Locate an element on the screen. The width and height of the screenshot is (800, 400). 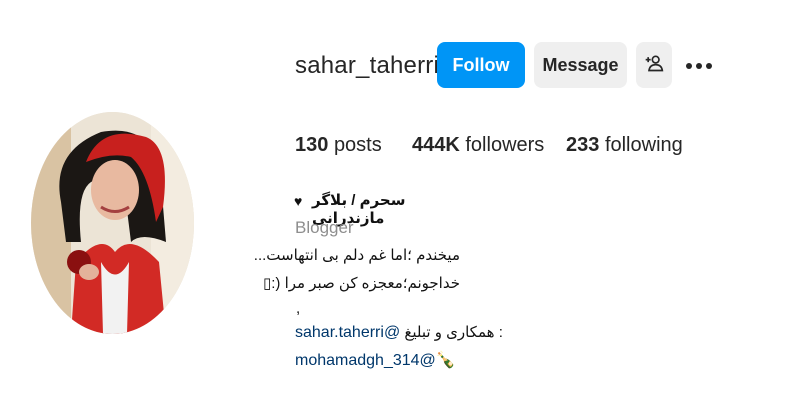
more-options-button is located at coordinates (699, 66).